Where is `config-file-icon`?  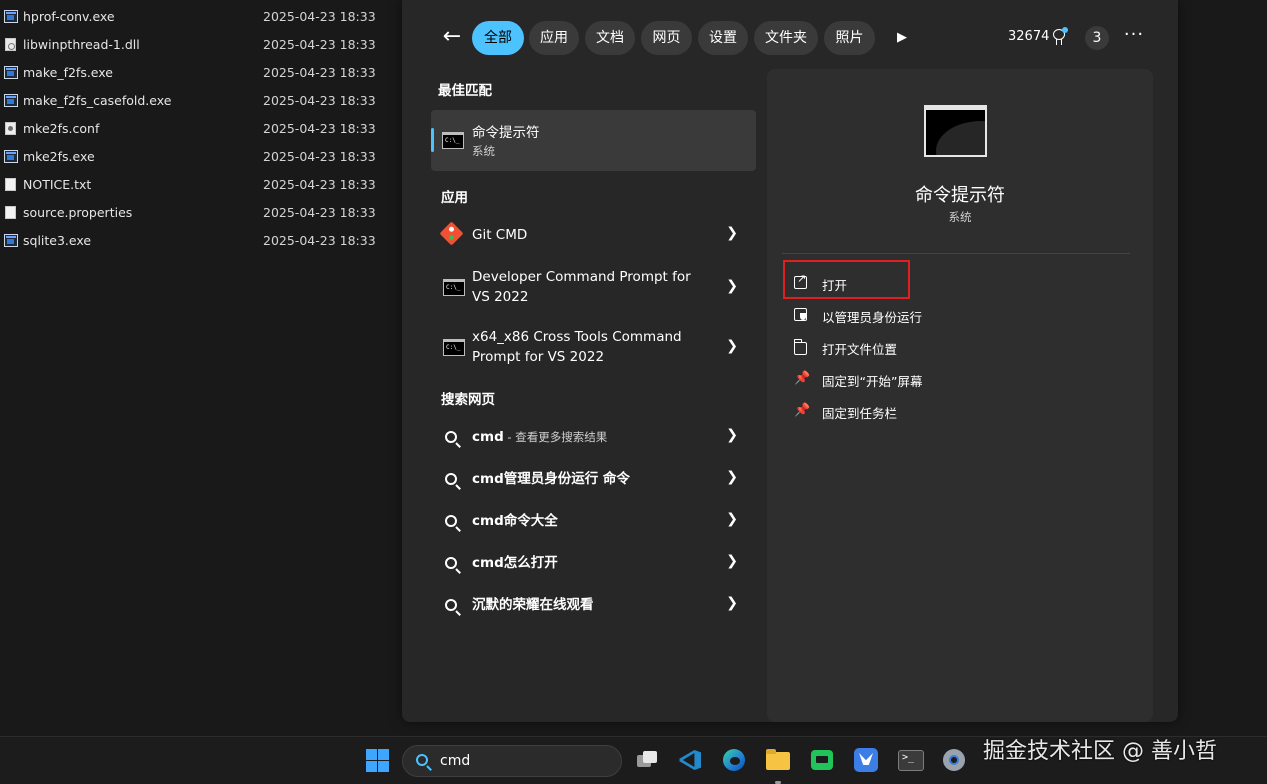 config-file-icon is located at coordinates (10, 128).